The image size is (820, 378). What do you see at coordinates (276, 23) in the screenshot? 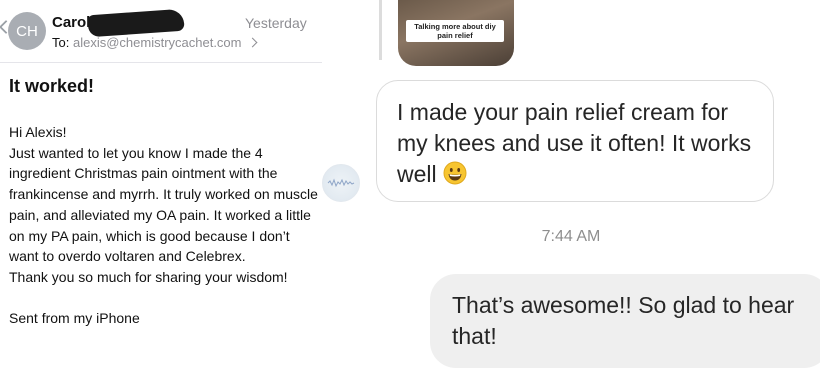
I see `email-date: Yesterday` at bounding box center [276, 23].